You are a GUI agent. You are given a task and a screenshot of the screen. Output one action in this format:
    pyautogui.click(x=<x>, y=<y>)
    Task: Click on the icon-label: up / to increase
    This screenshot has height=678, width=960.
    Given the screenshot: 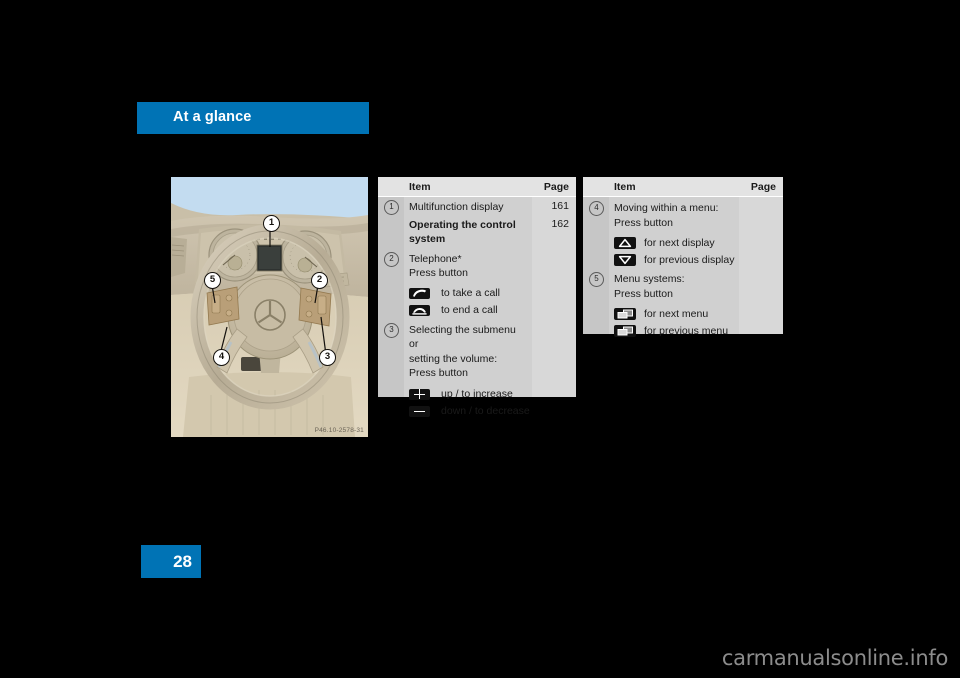 What is the action you would take?
    pyautogui.click(x=477, y=394)
    